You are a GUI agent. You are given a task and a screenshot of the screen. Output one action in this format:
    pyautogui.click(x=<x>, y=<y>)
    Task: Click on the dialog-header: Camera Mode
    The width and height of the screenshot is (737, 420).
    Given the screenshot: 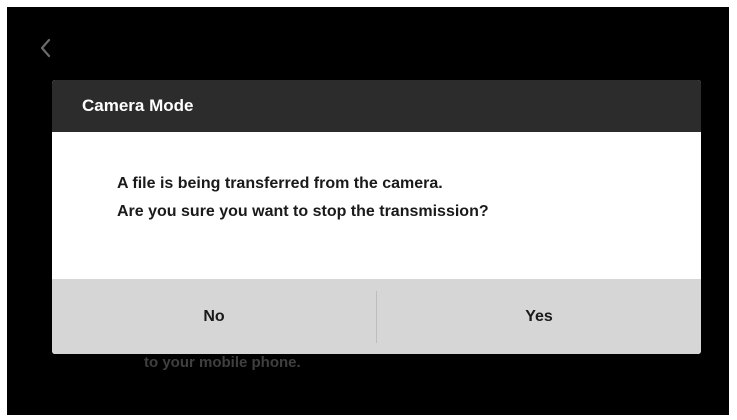 What is the action you would take?
    pyautogui.click(x=376, y=106)
    